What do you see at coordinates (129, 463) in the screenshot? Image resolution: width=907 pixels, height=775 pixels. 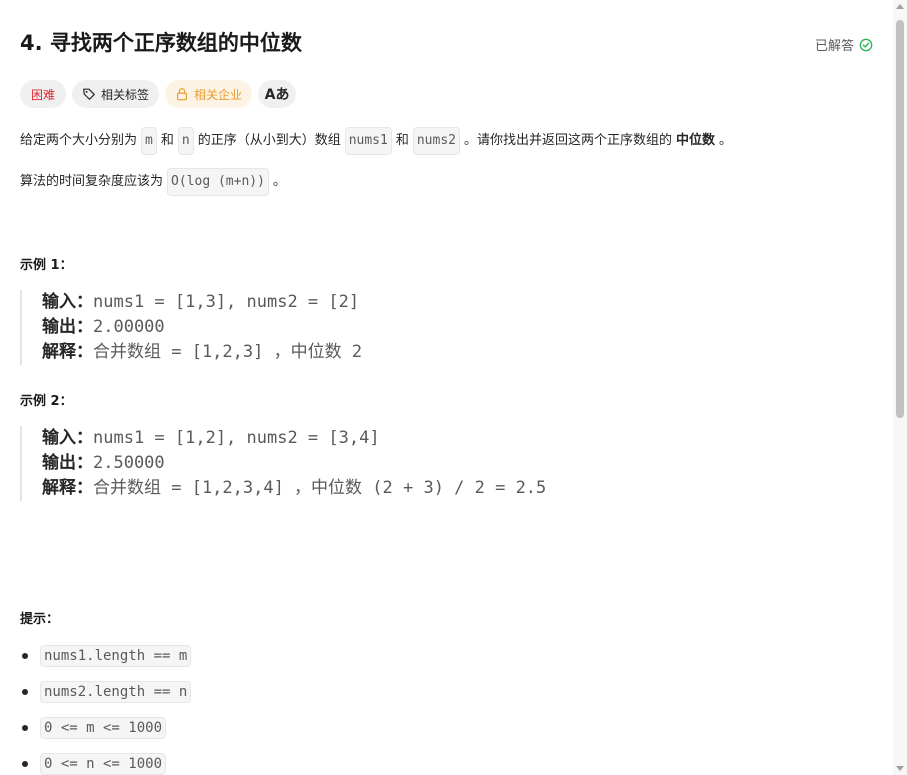 I see `output-value: 2.50000` at bounding box center [129, 463].